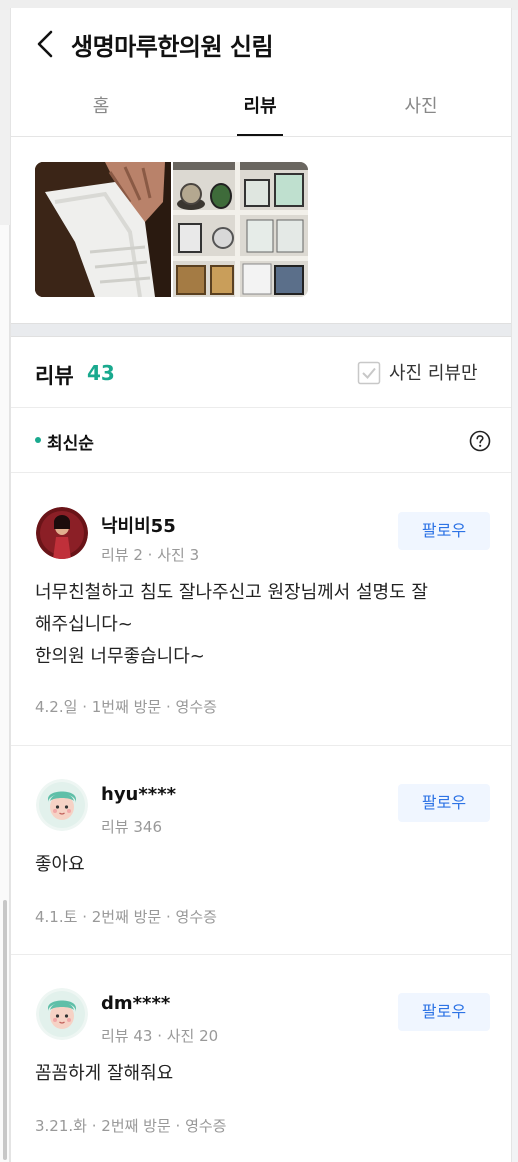 This screenshot has width=518, height=1162. I want to click on review-line: 너무친철하고 침도 잘나주신고 원장님께서 설명도 잘, so click(231, 592).